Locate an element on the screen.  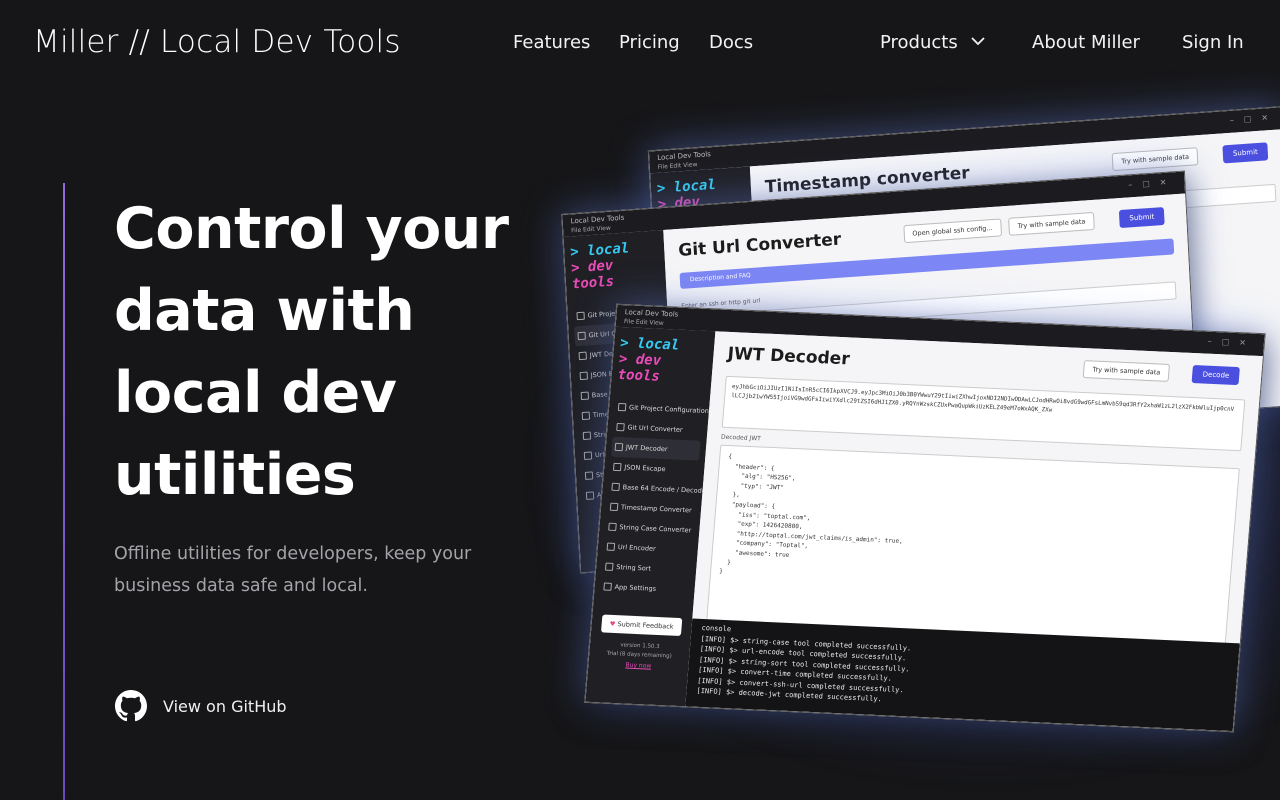
nav-link-docs: Docs is located at coordinates (731, 42).